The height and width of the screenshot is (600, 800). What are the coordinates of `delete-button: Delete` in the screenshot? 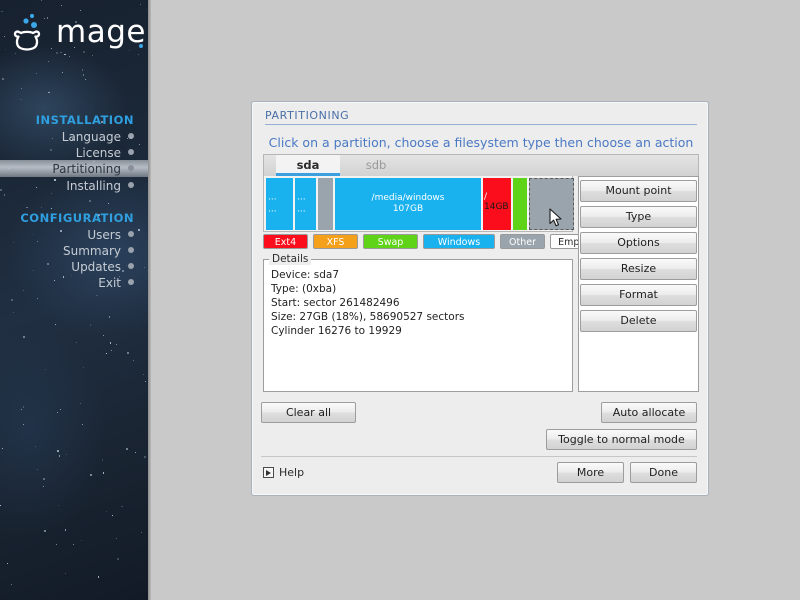 It's located at (638, 321).